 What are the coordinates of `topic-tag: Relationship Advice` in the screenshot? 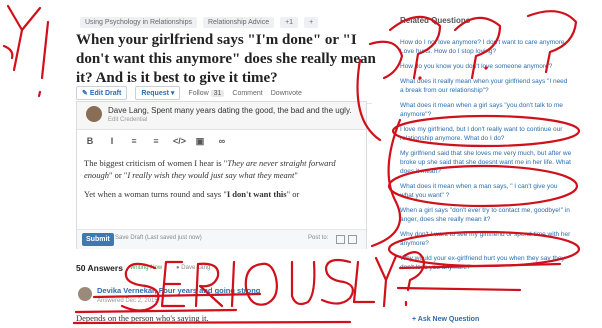 It's located at (239, 22).